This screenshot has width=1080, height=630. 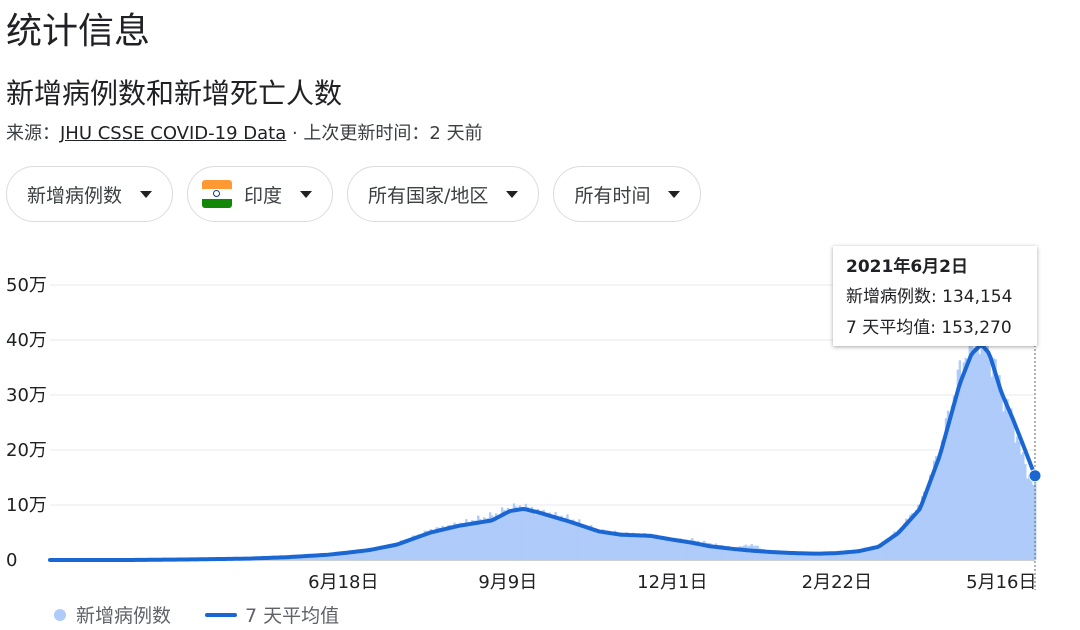 I want to click on india-flag-icon, so click(x=217, y=194).